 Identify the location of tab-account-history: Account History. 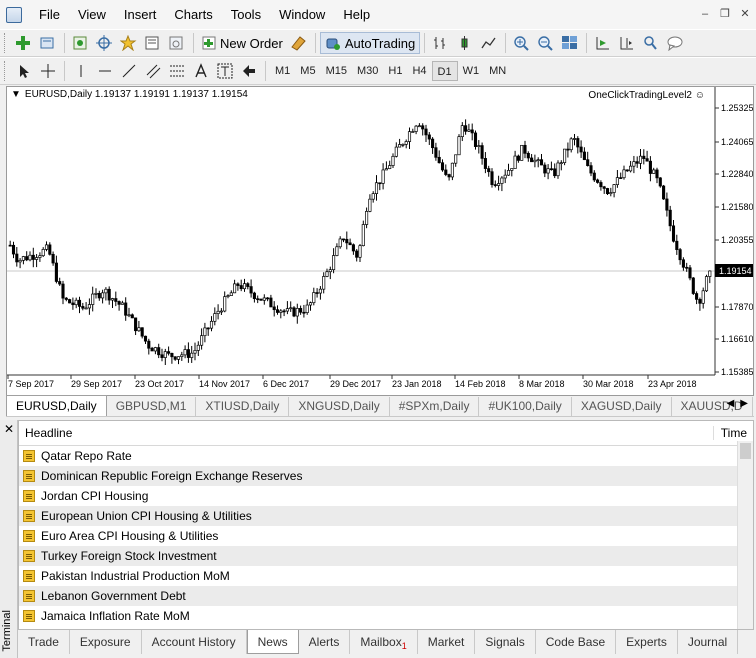
(194, 642).